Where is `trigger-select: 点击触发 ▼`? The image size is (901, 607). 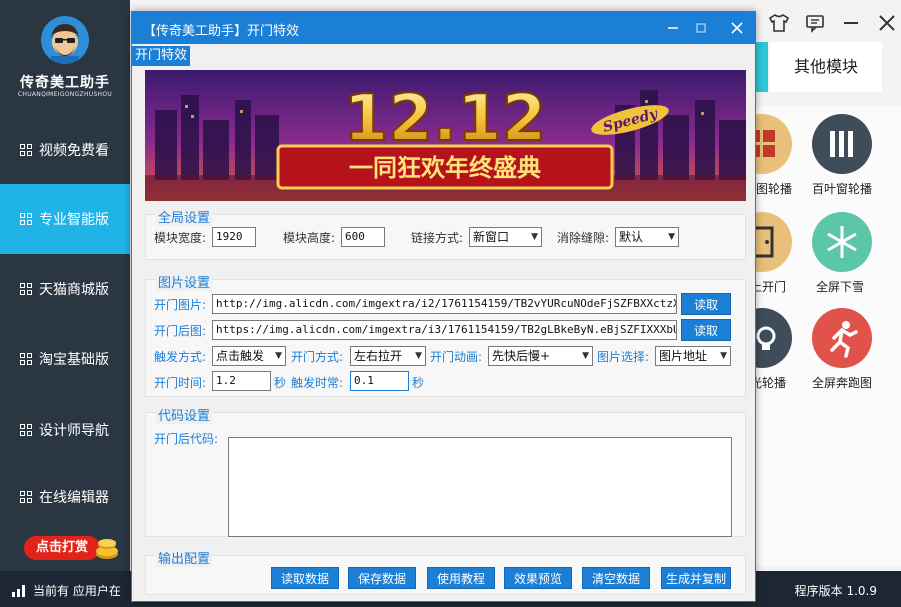 trigger-select: 点击触发 ▼ is located at coordinates (249, 356).